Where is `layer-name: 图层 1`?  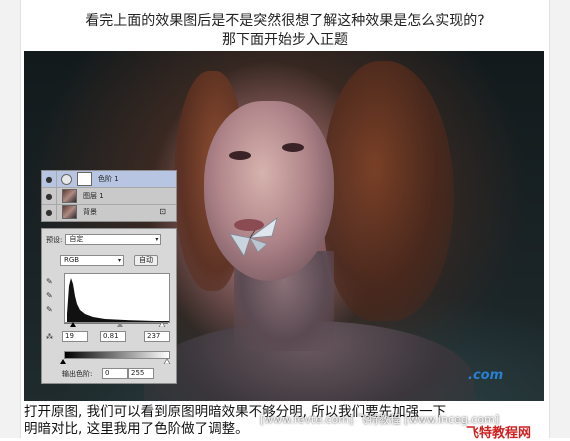 layer-name: 图层 1 is located at coordinates (93, 196).